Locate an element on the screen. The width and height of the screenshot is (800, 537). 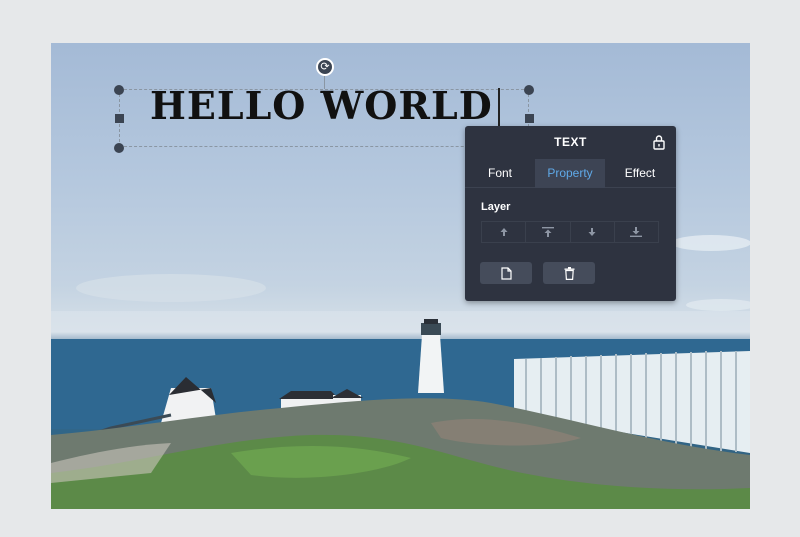
send-to-back-button is located at coordinates (636, 232).